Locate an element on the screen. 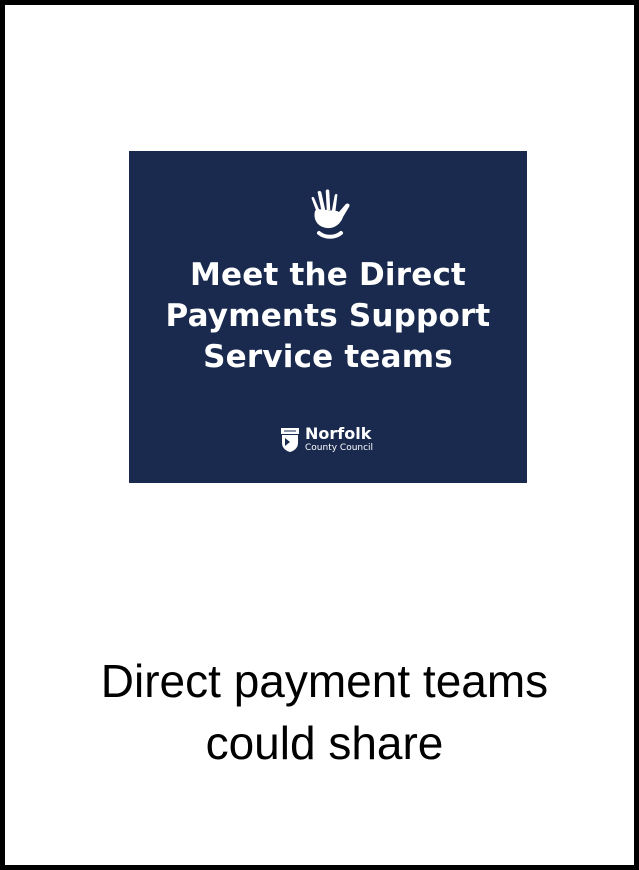  banner-title-line: Payments Support is located at coordinates (328, 316).